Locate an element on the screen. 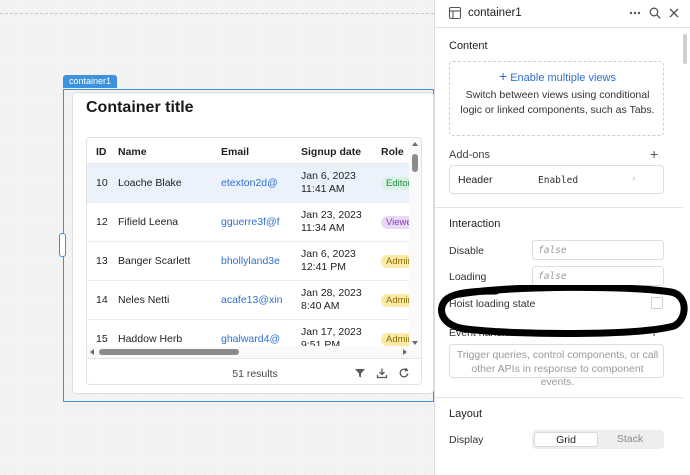  hand-drawn-highlight-ellipse is located at coordinates (563, 311).